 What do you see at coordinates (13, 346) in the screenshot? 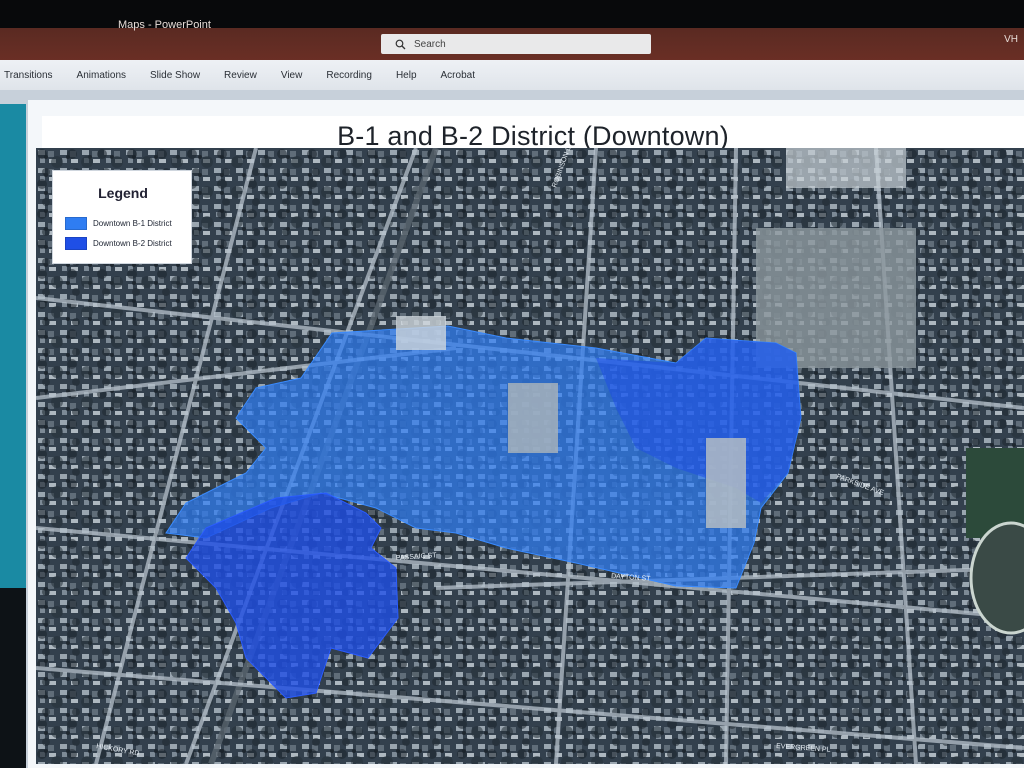
I see `slide-thumbnail-strip` at bounding box center [13, 346].